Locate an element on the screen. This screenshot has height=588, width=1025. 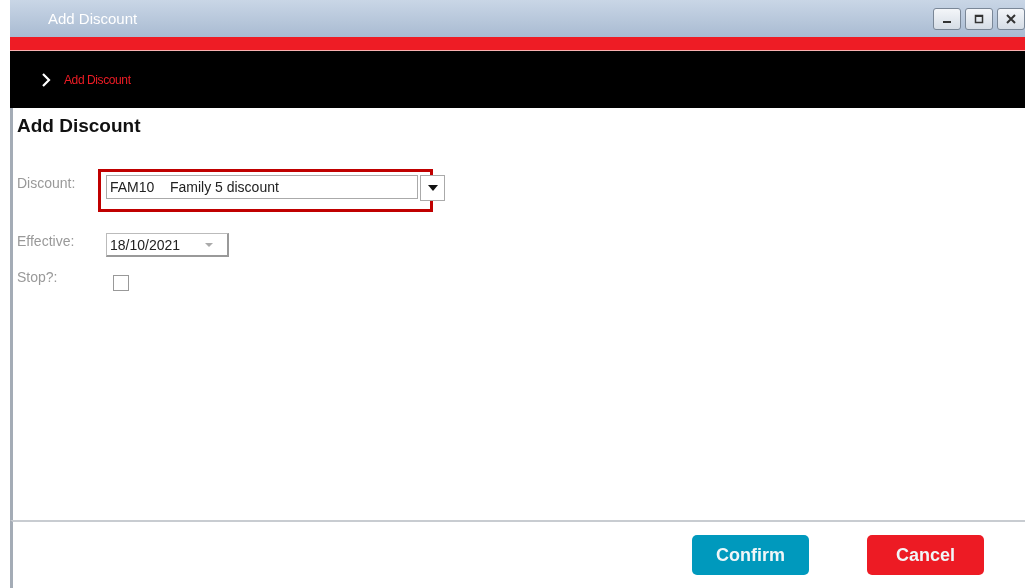
maximize-icon is located at coordinates (979, 18).